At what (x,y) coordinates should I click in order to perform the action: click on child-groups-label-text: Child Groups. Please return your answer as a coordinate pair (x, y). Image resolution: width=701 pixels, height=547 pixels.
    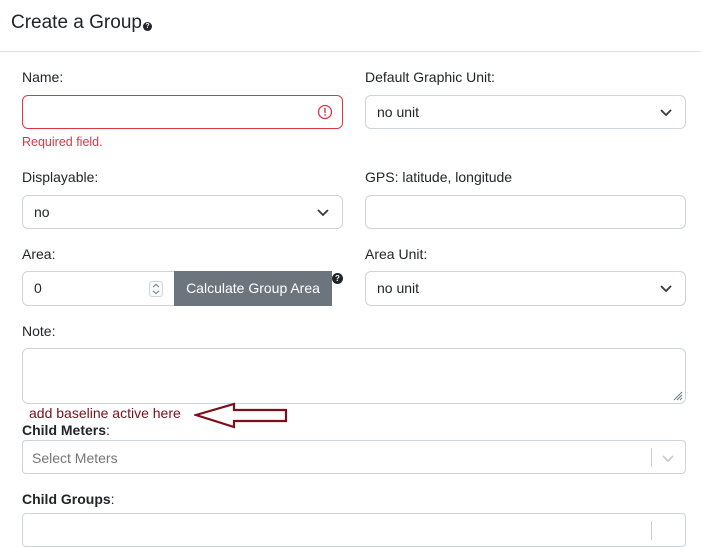
    Looking at the image, I should click on (66, 499).